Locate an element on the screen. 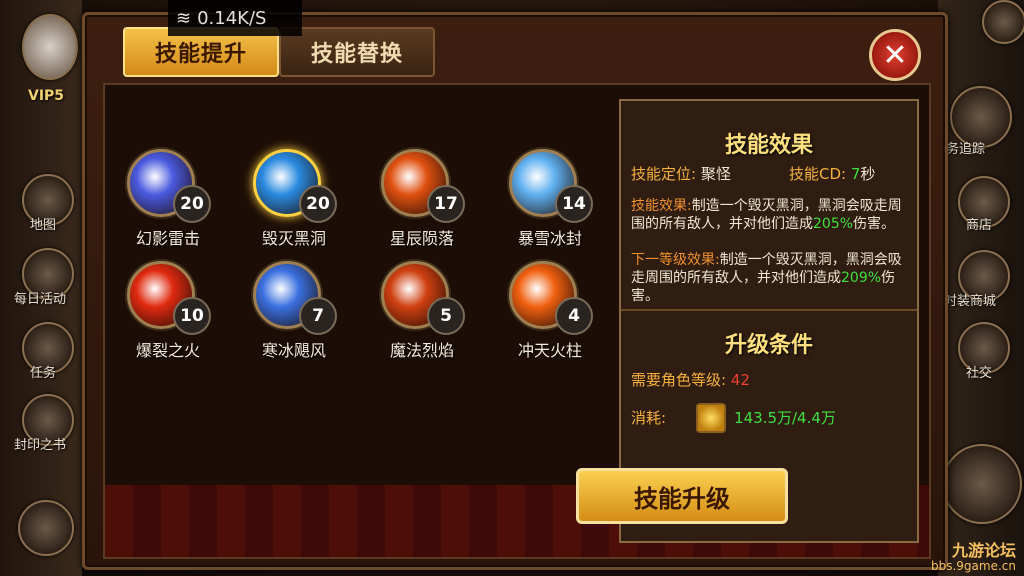  skill-name: 毁灭黑洞 is located at coordinates (293, 238).